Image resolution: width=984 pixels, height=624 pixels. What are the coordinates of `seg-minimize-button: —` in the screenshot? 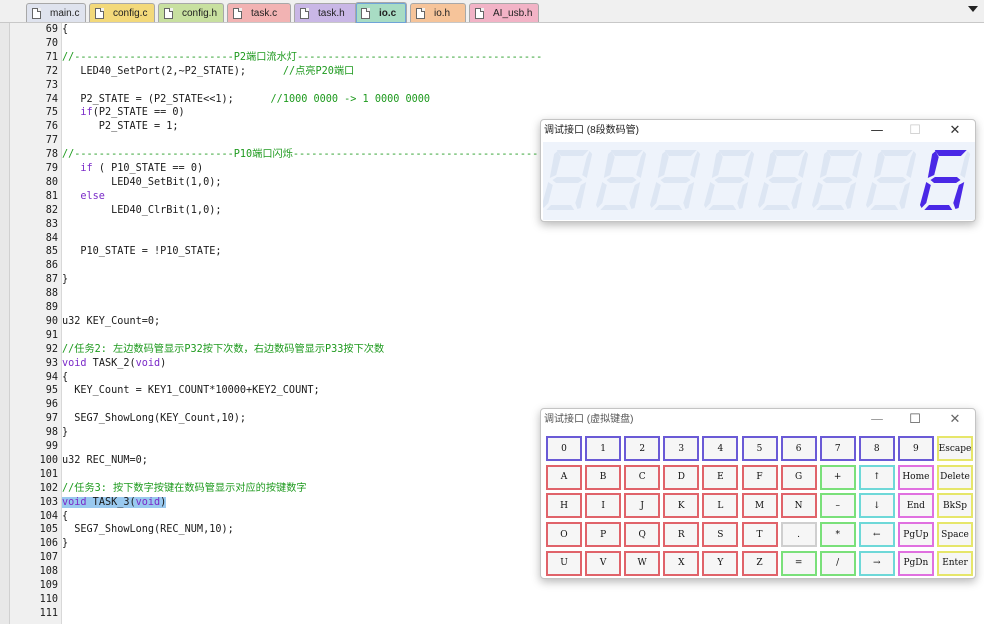 It's located at (877, 131).